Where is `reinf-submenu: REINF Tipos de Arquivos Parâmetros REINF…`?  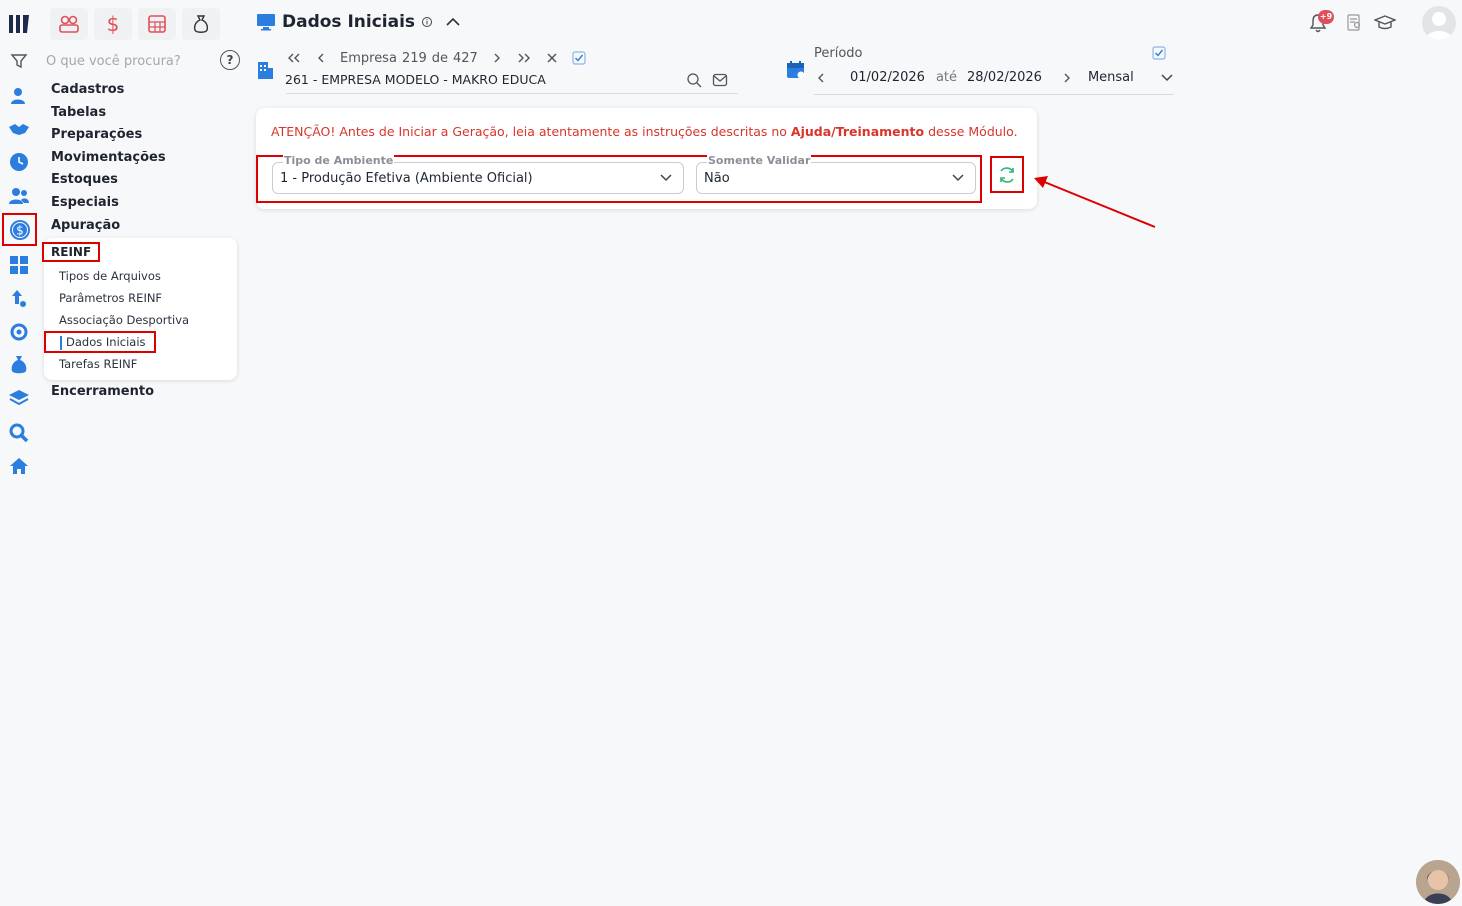
reinf-submenu: REINF Tipos de Arquivos Parâmetros REINF… is located at coordinates (139, 309).